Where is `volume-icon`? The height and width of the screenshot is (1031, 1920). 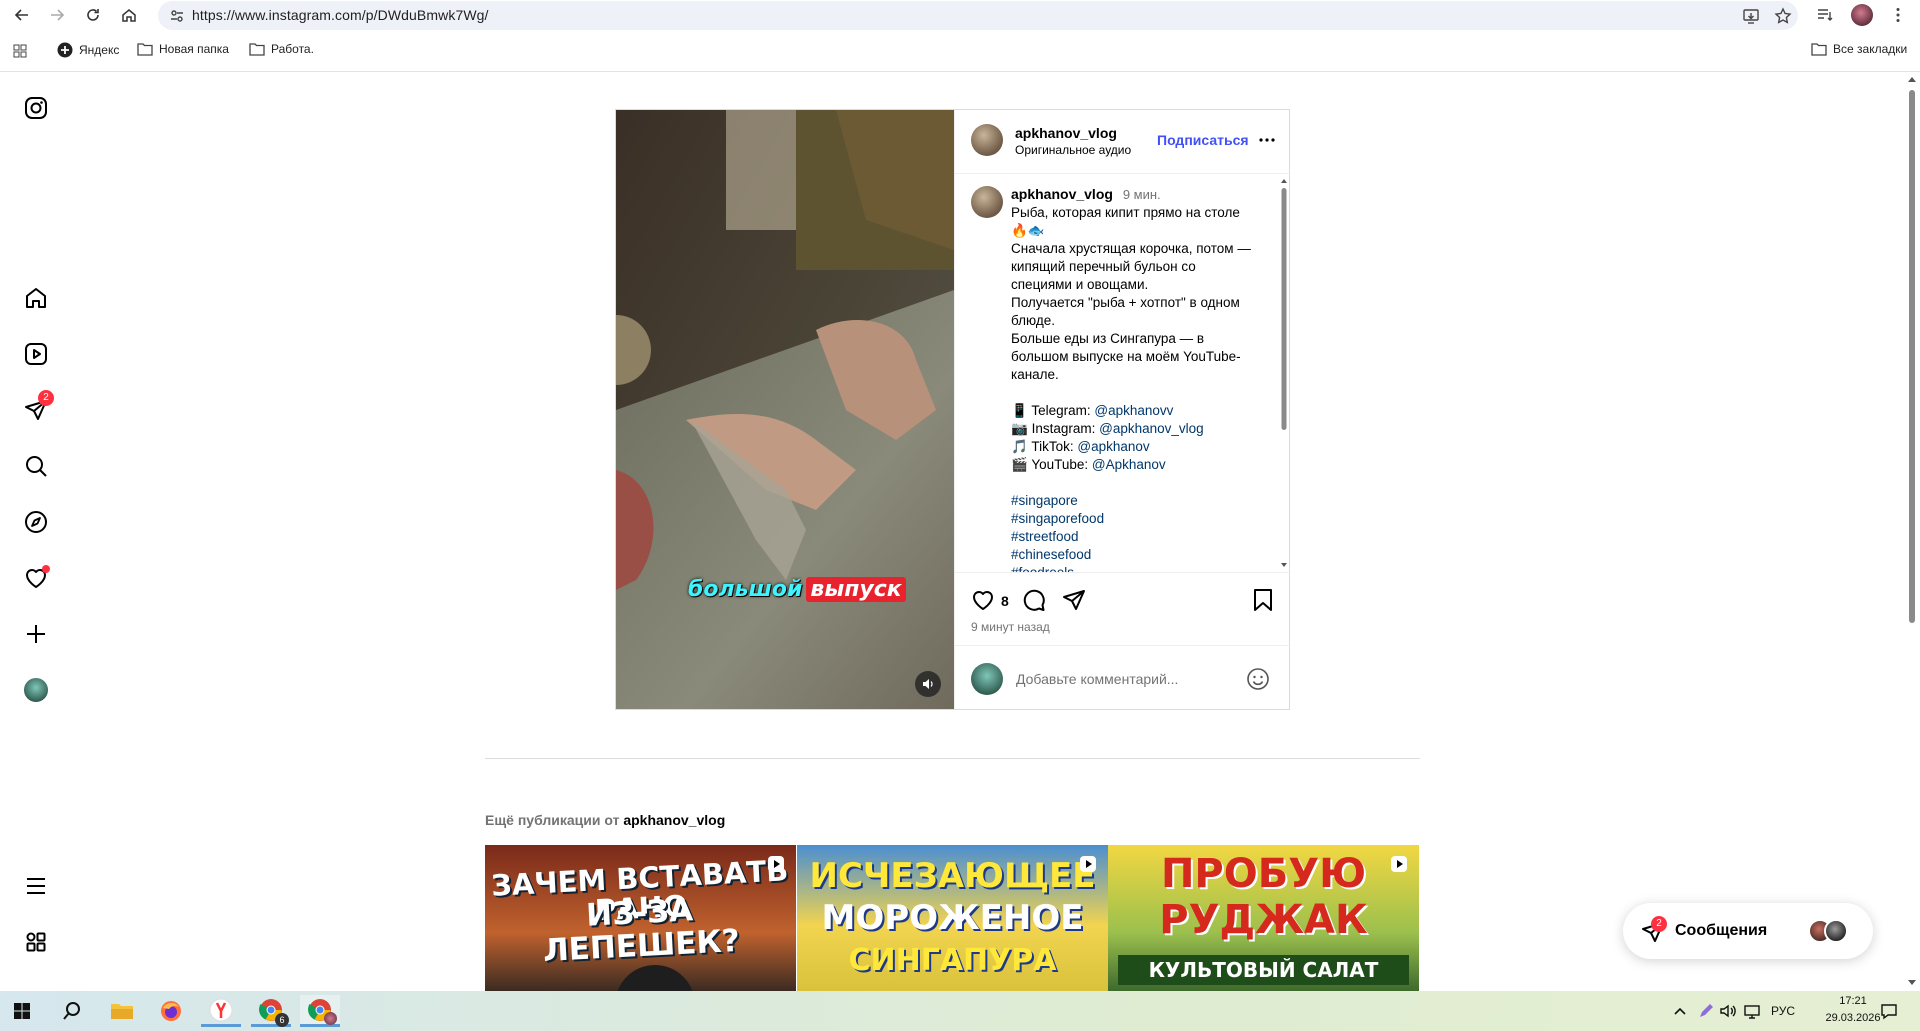
volume-icon is located at coordinates (1728, 1011).